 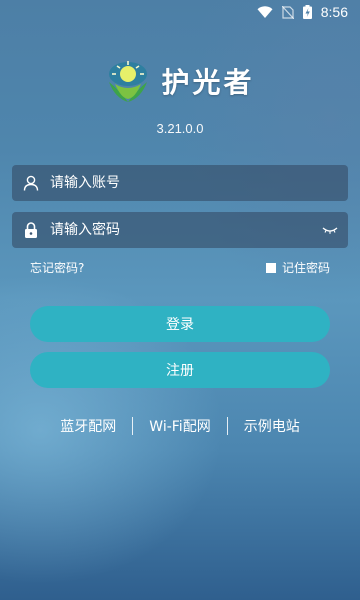 I want to click on remember-password-label: 记住密码, so click(x=305, y=268).